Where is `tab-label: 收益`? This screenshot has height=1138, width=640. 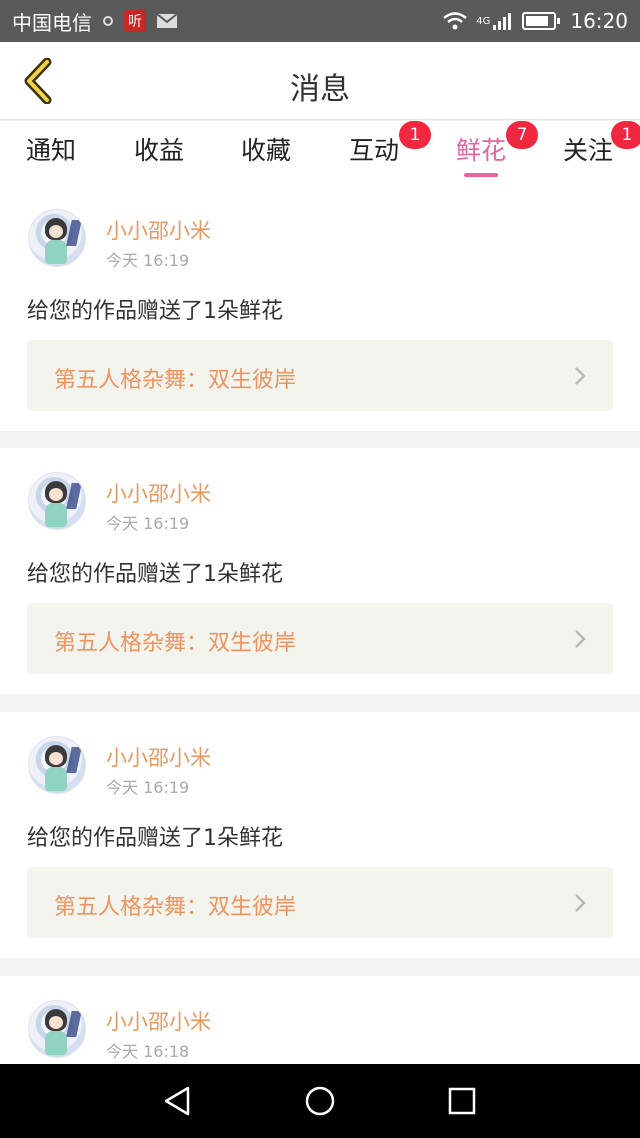 tab-label: 收益 is located at coordinates (159, 150).